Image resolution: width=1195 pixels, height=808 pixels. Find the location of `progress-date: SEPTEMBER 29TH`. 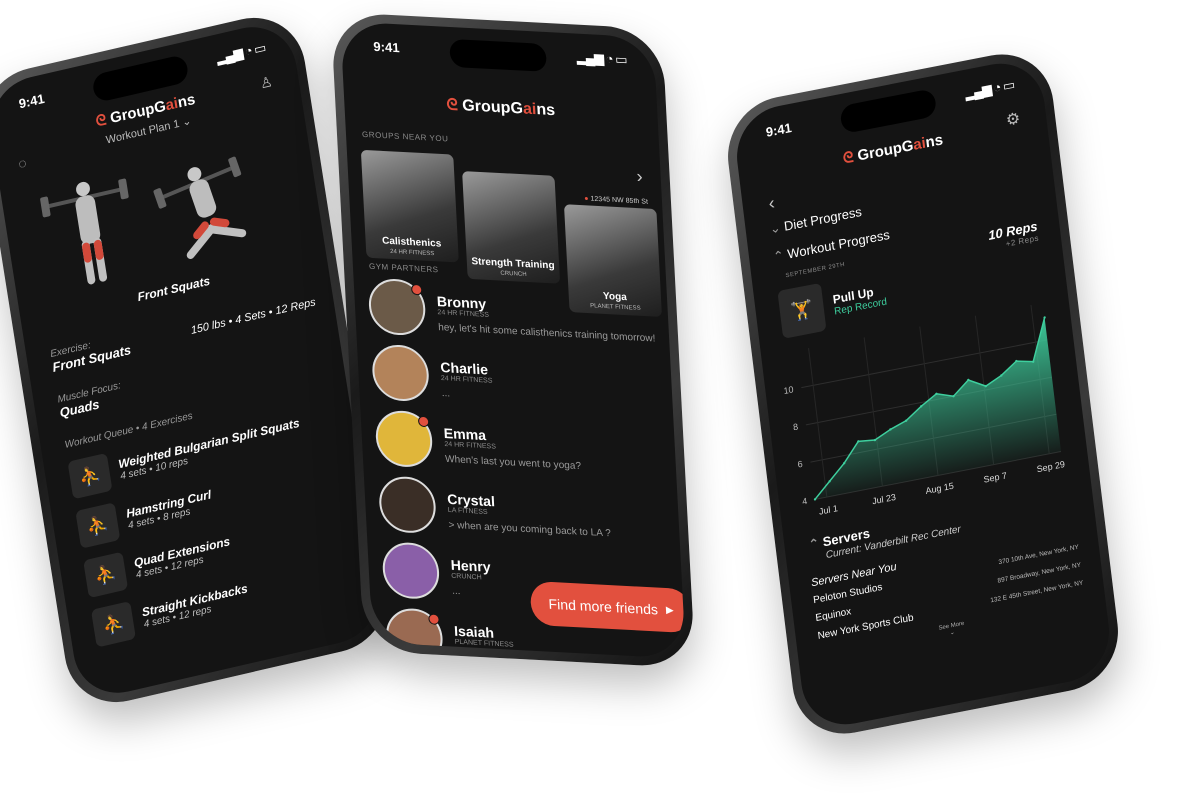

progress-date: SEPTEMBER 29TH is located at coordinates (815, 270).